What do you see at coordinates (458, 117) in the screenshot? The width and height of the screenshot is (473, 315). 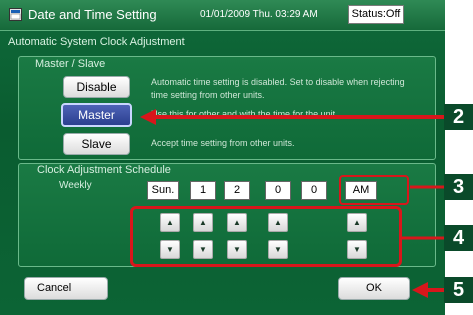 I see `callout-2-label: 2` at bounding box center [458, 117].